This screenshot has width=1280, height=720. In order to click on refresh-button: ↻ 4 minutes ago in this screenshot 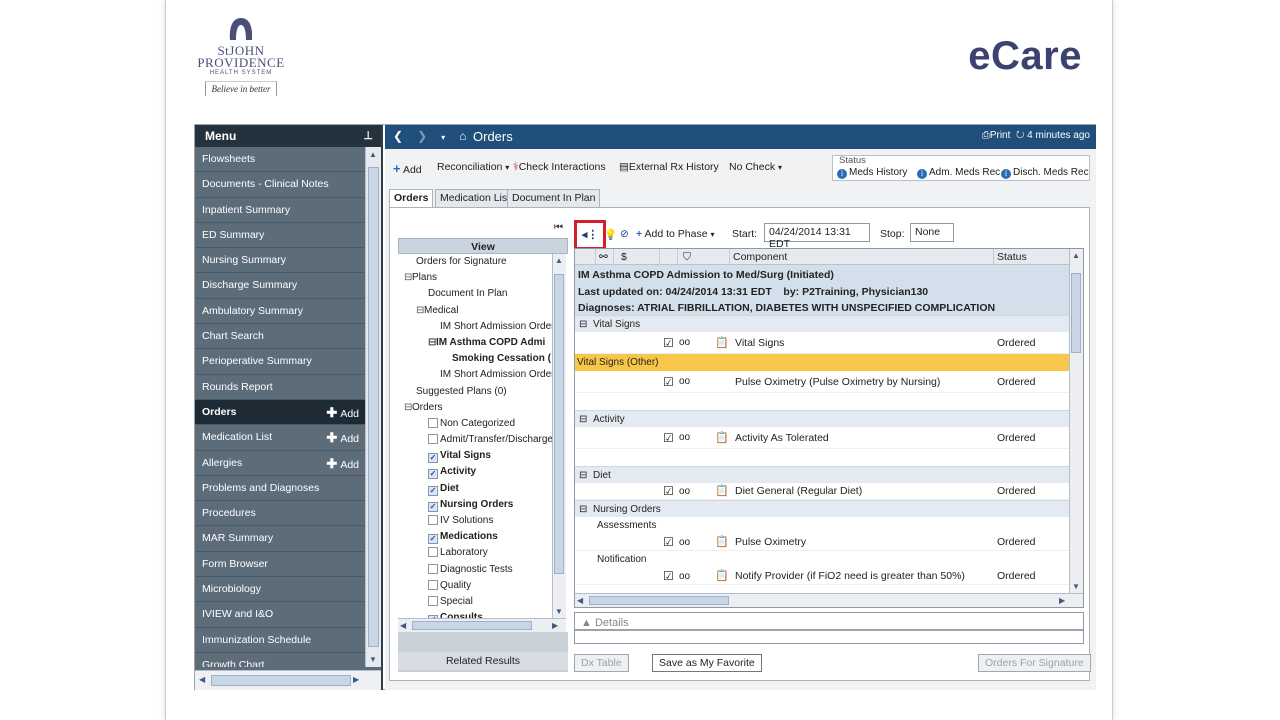, I will do `click(1053, 135)`.